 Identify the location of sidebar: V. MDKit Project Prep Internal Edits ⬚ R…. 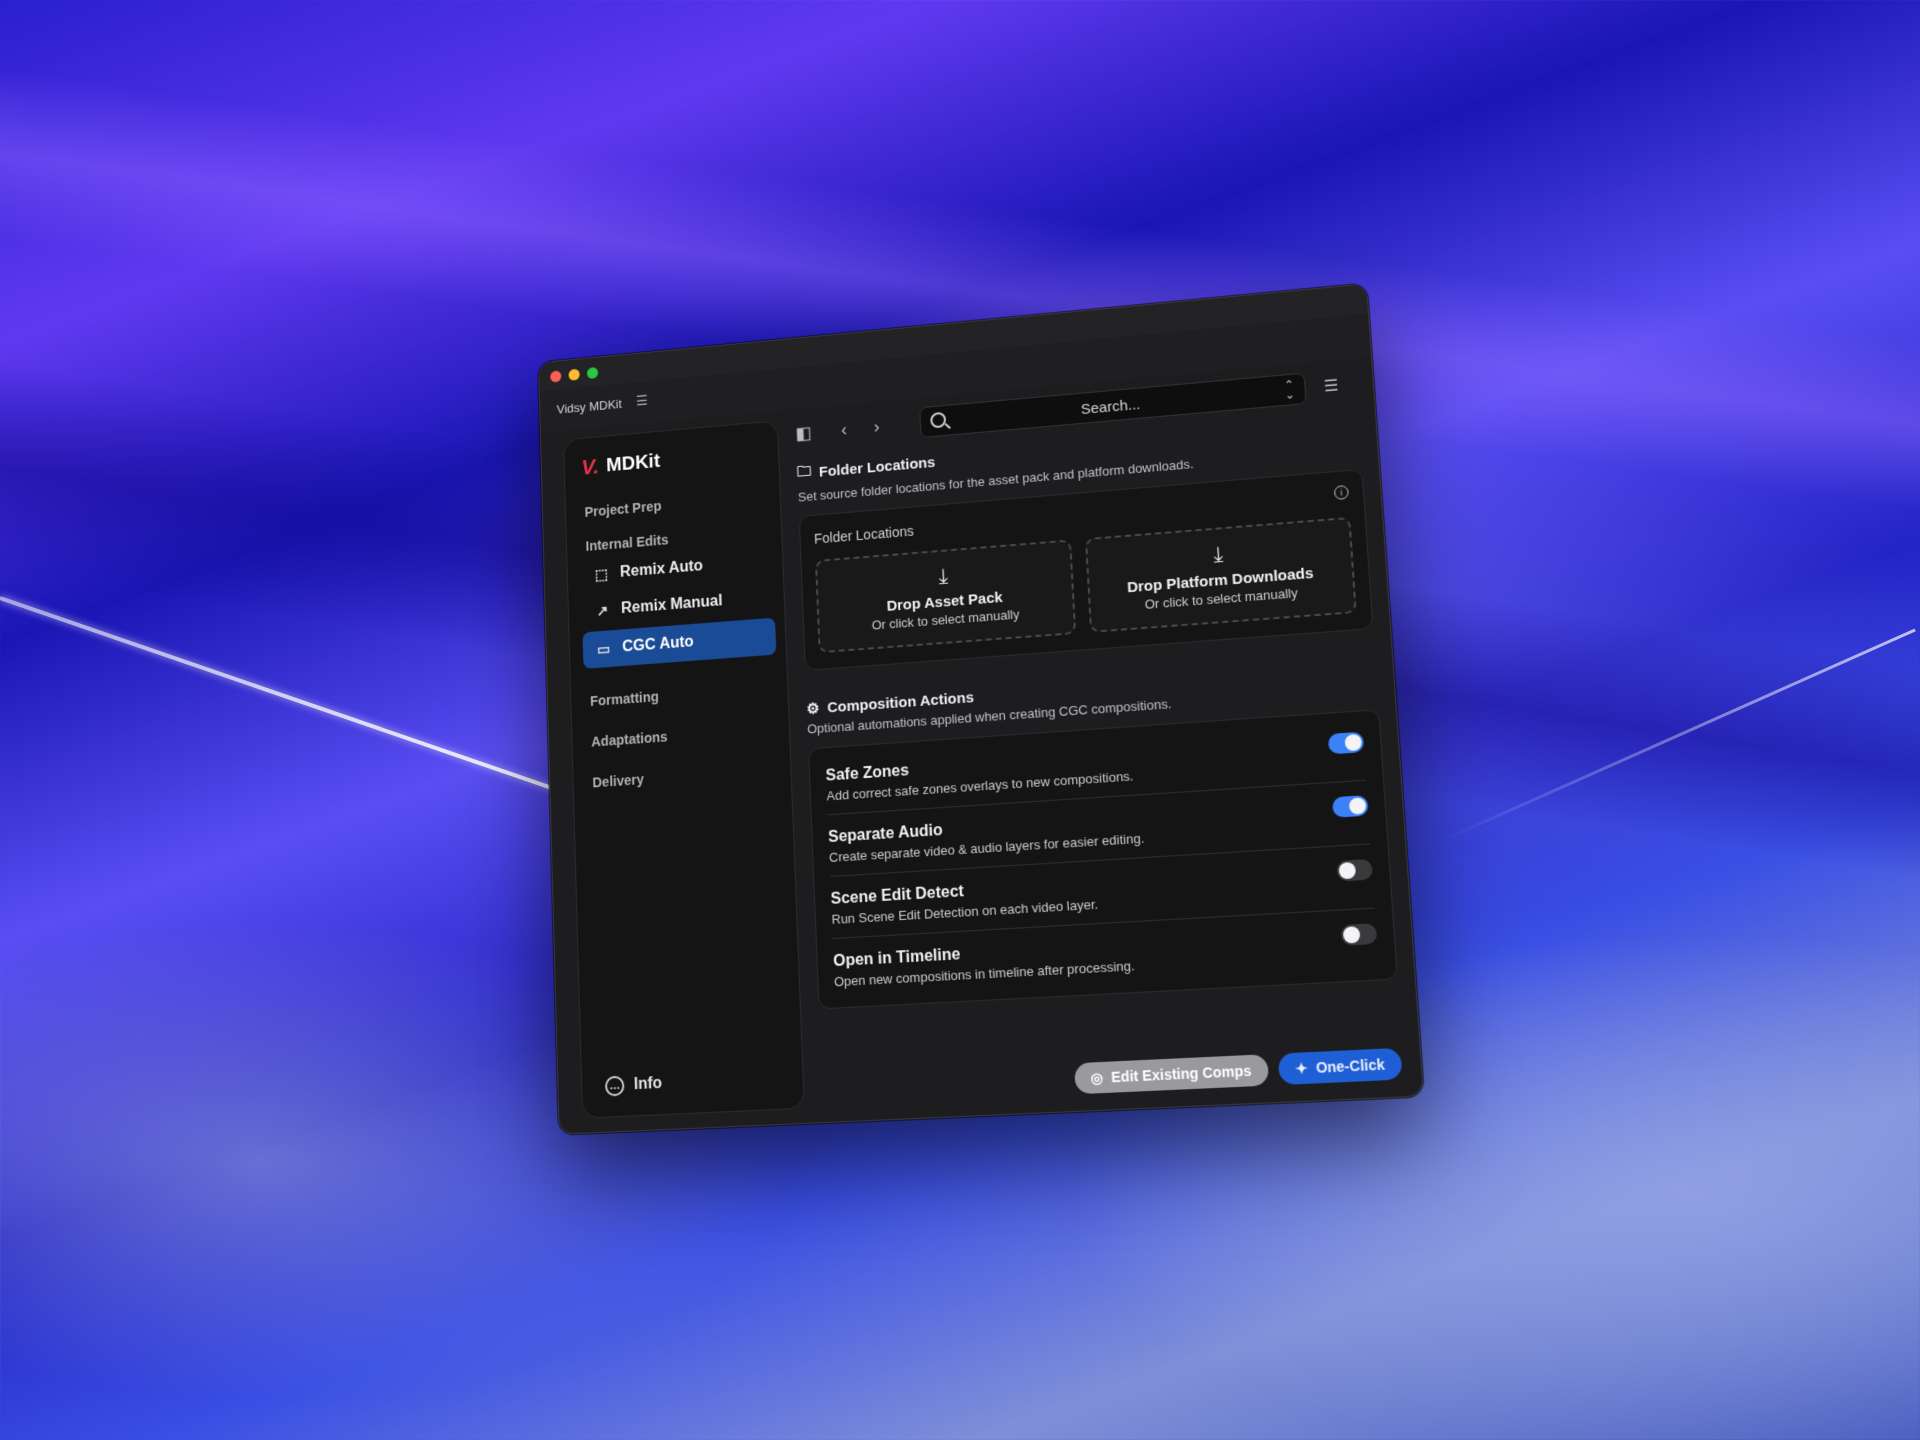
(684, 769).